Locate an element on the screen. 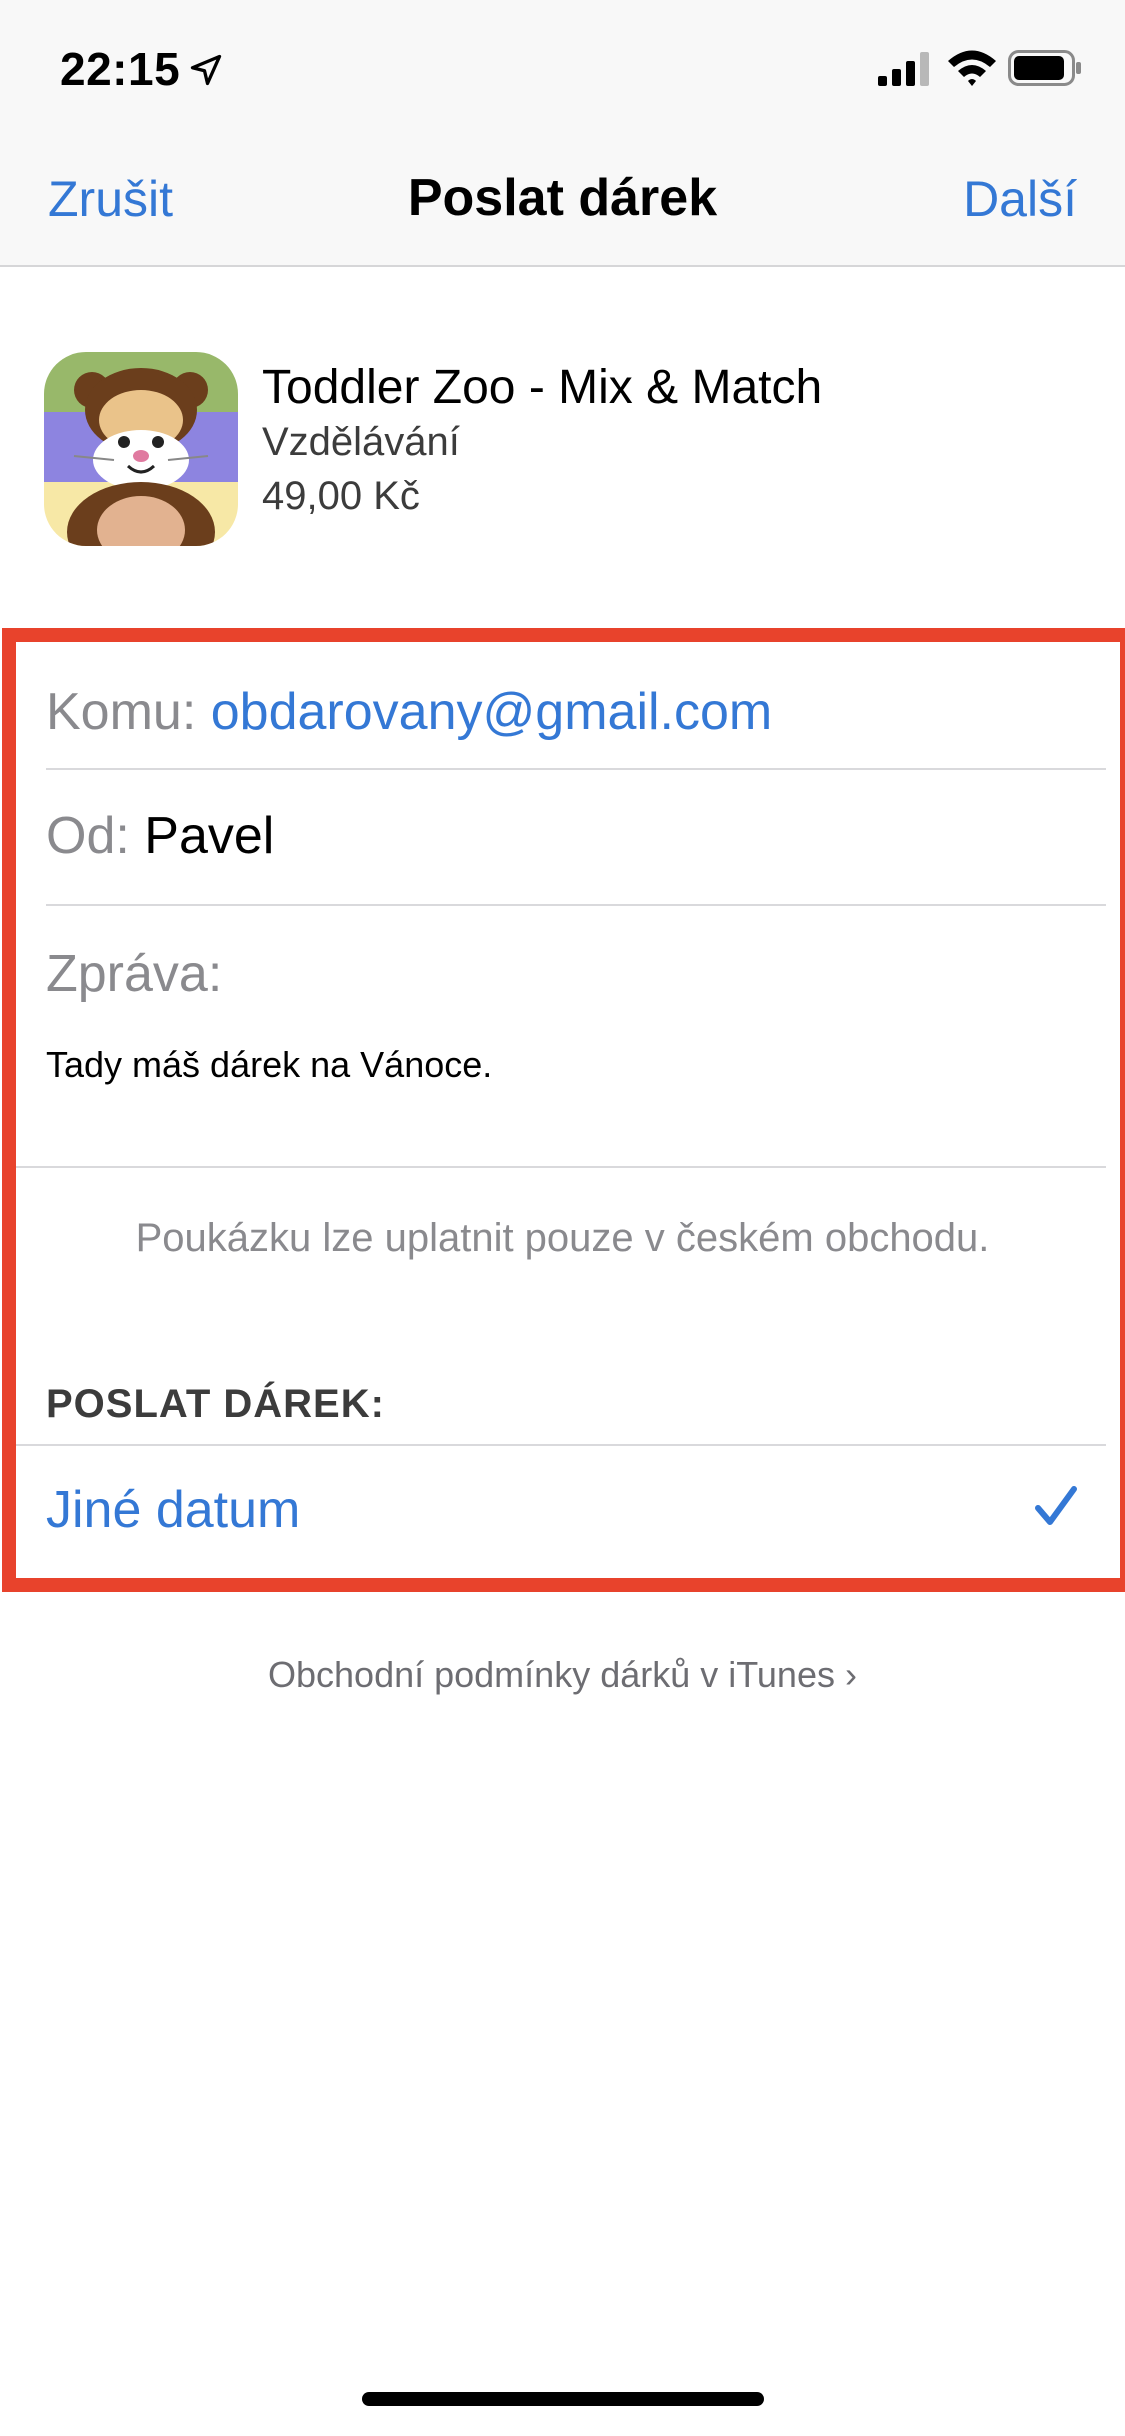 The height and width of the screenshot is (2436, 1125). other-date-option: Jiné datum is located at coordinates (173, 1510).